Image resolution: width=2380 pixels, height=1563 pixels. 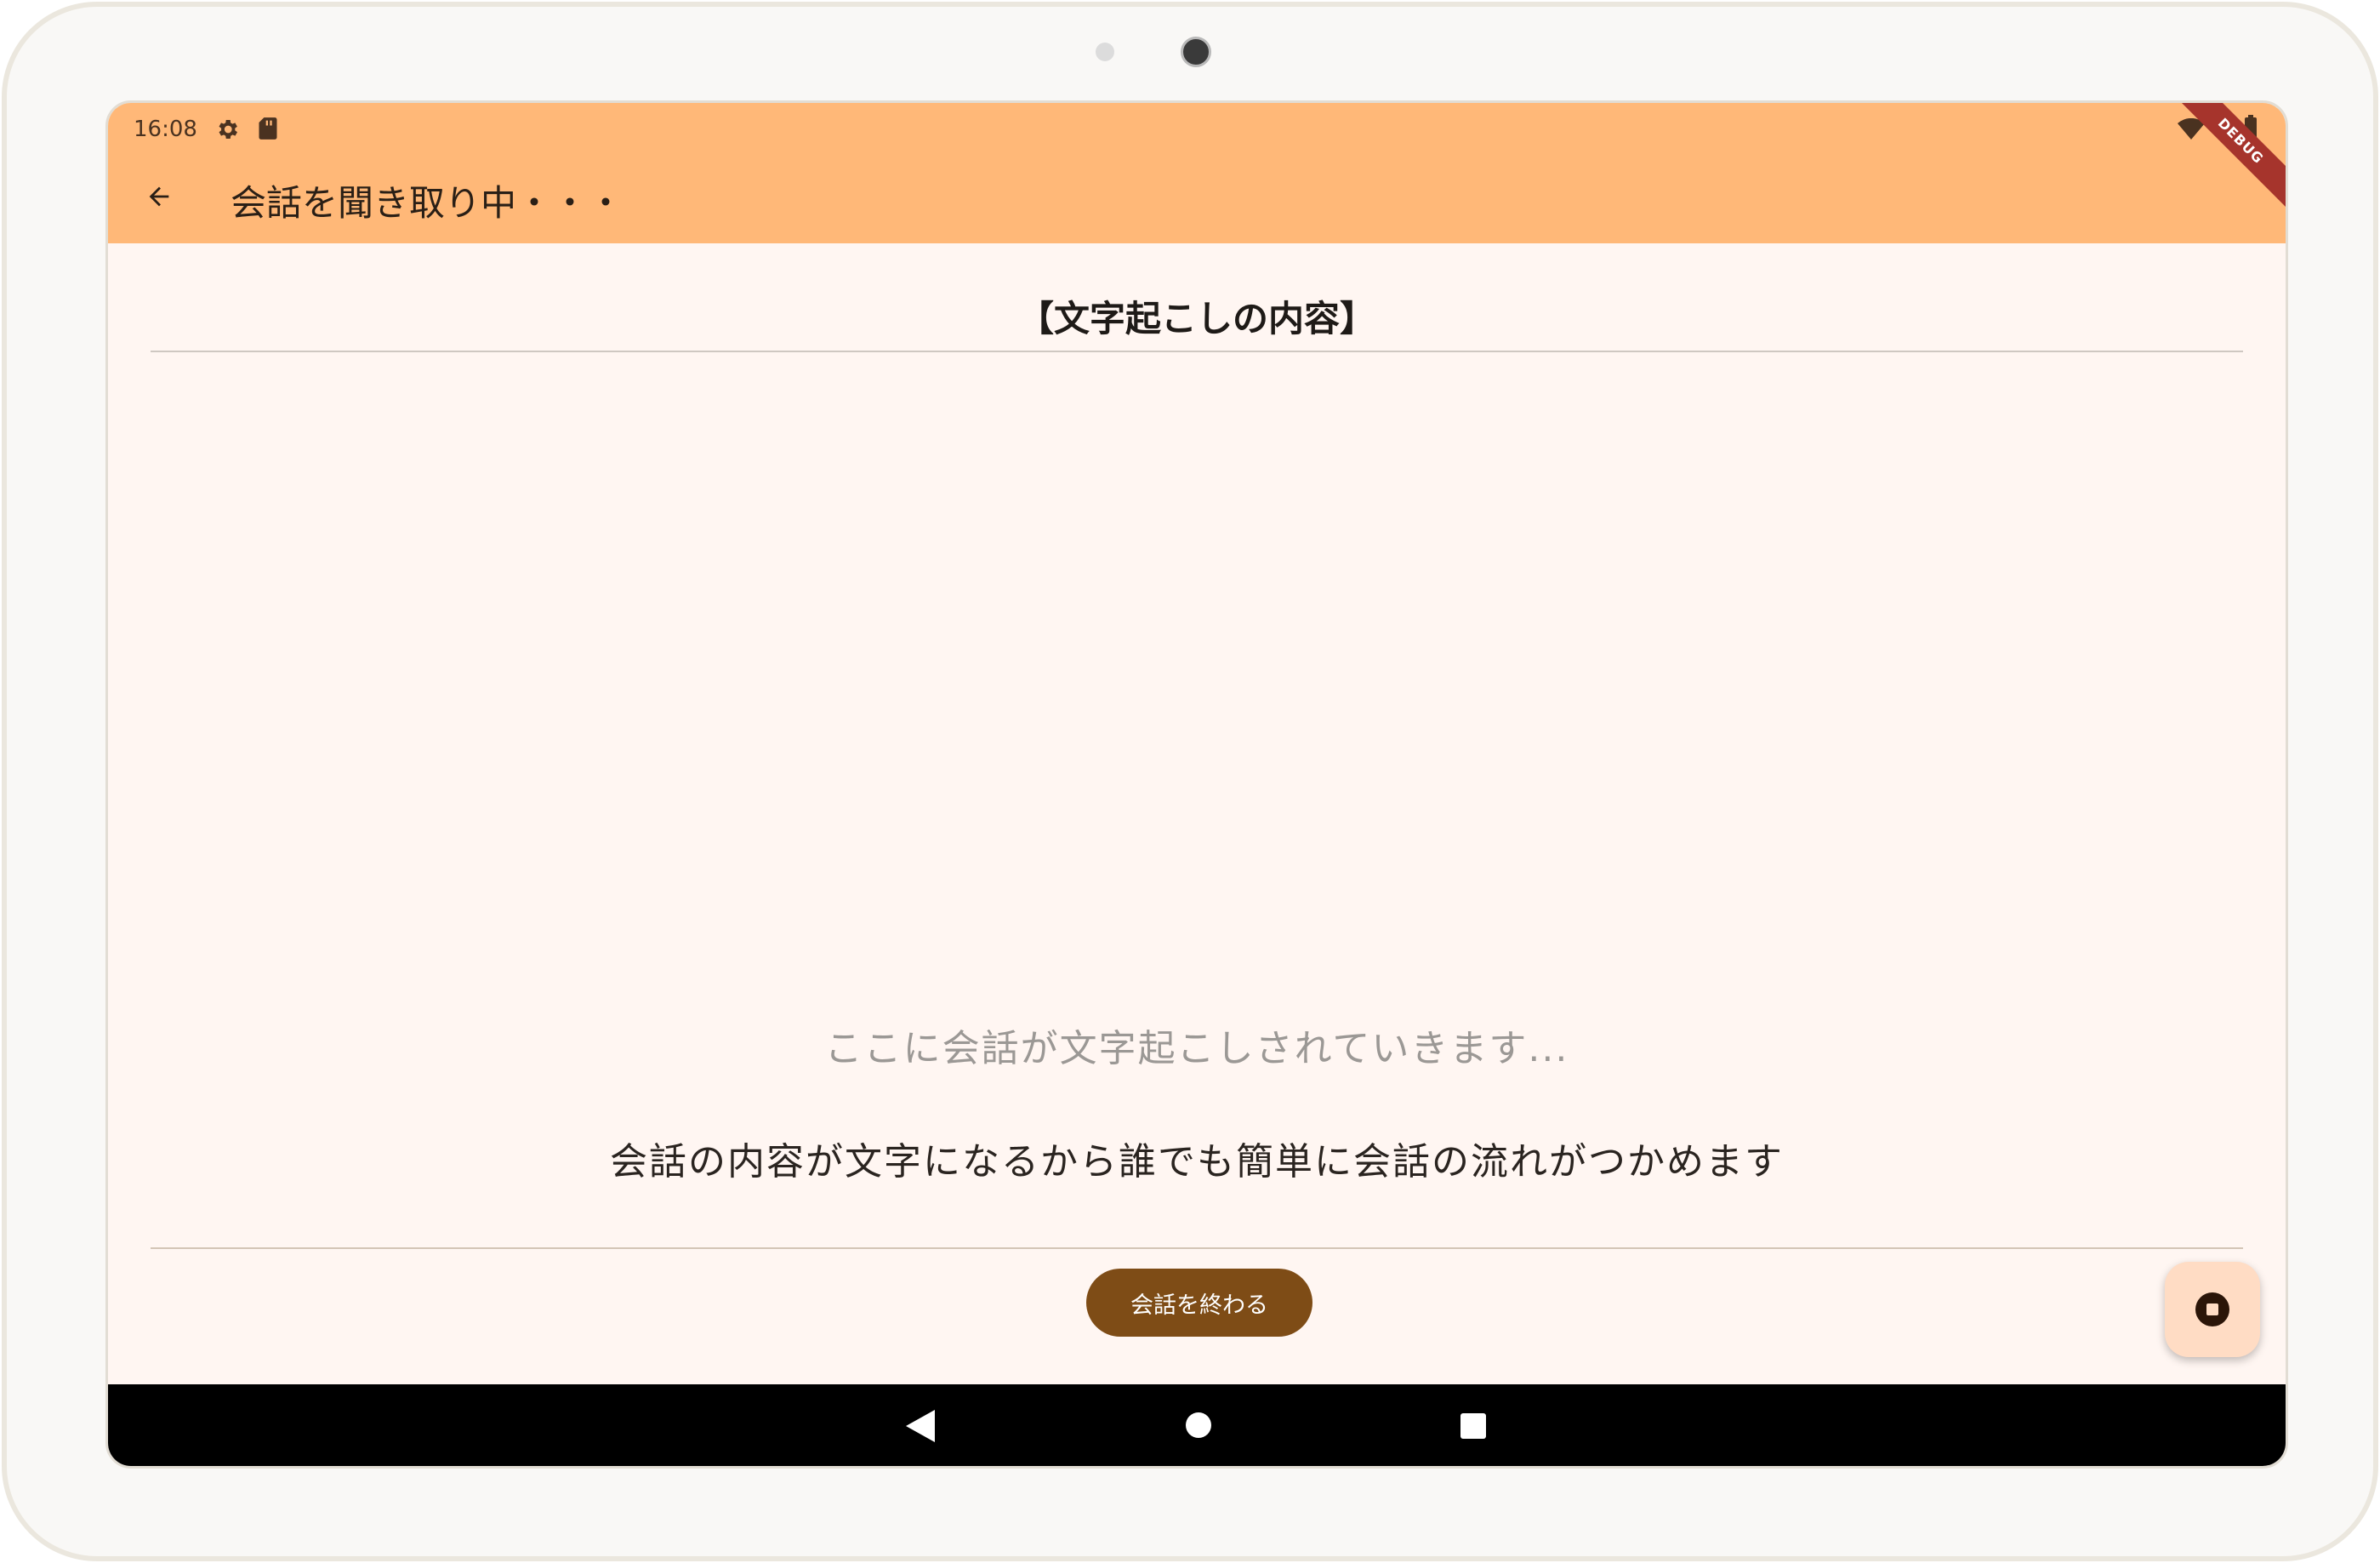 What do you see at coordinates (1196, 318) in the screenshot?
I see `section-title: 【文字起こしの内容】` at bounding box center [1196, 318].